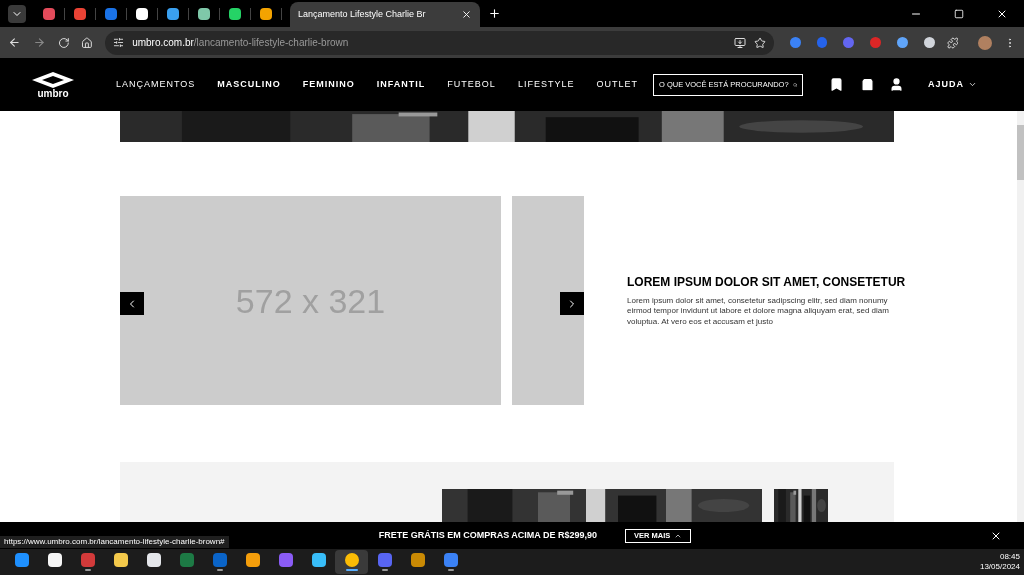  Describe the element at coordinates (836, 84) in the screenshot. I see `bookmark-icon` at that location.